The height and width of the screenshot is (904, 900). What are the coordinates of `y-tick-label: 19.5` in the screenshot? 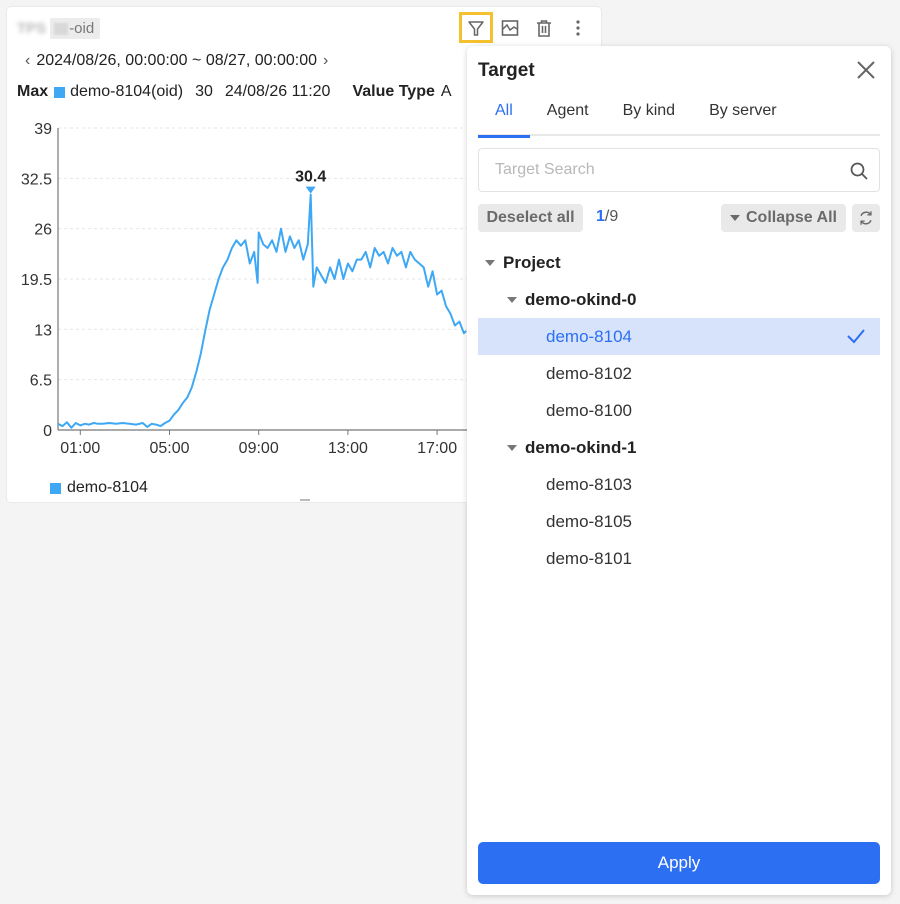 It's located at (36, 280).